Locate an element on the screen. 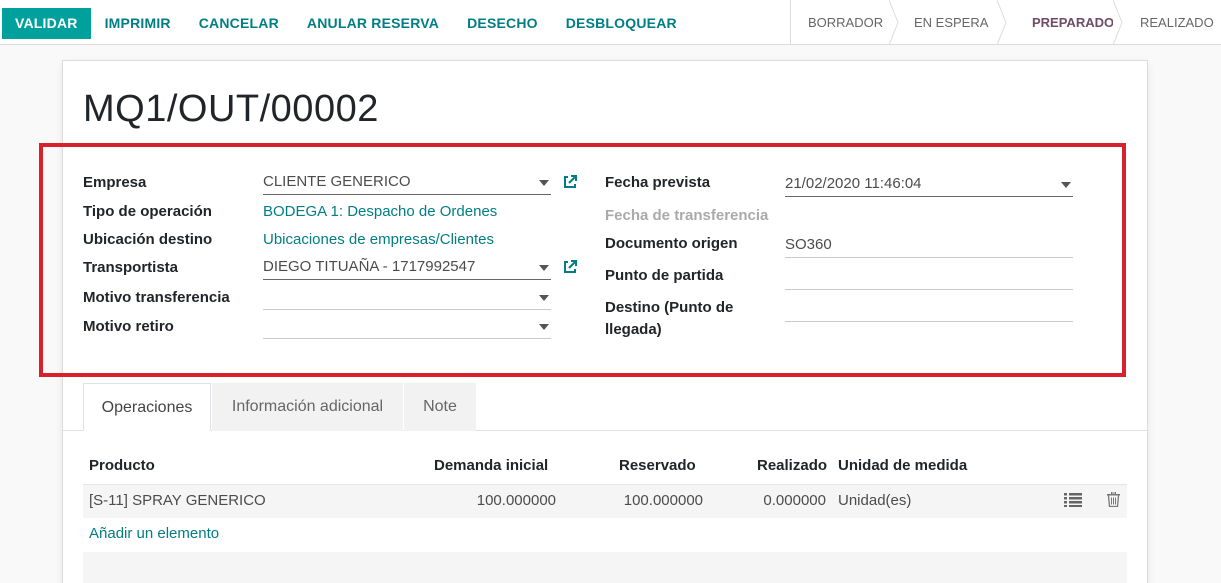  column-header-reservado: Reservado is located at coordinates (657, 465).